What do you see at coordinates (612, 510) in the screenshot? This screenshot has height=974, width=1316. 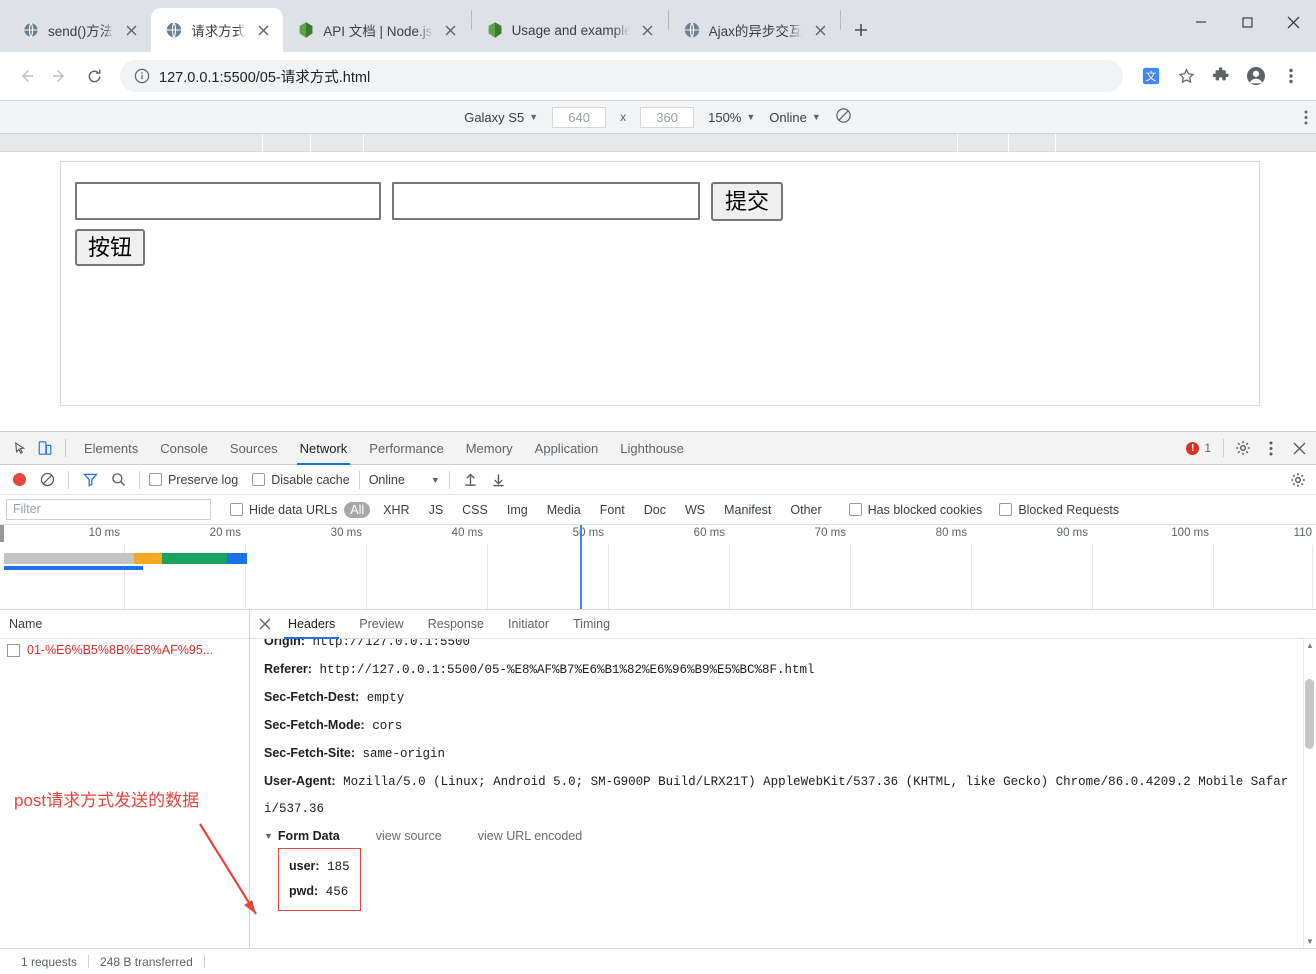 I see `filter-type-font: Font` at bounding box center [612, 510].